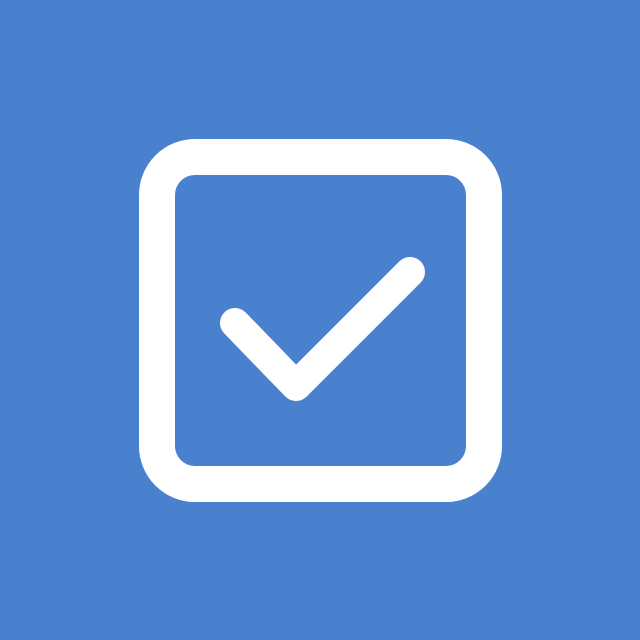 The width and height of the screenshot is (640, 640). What do you see at coordinates (322, 329) in the screenshot?
I see `check-mark` at bounding box center [322, 329].